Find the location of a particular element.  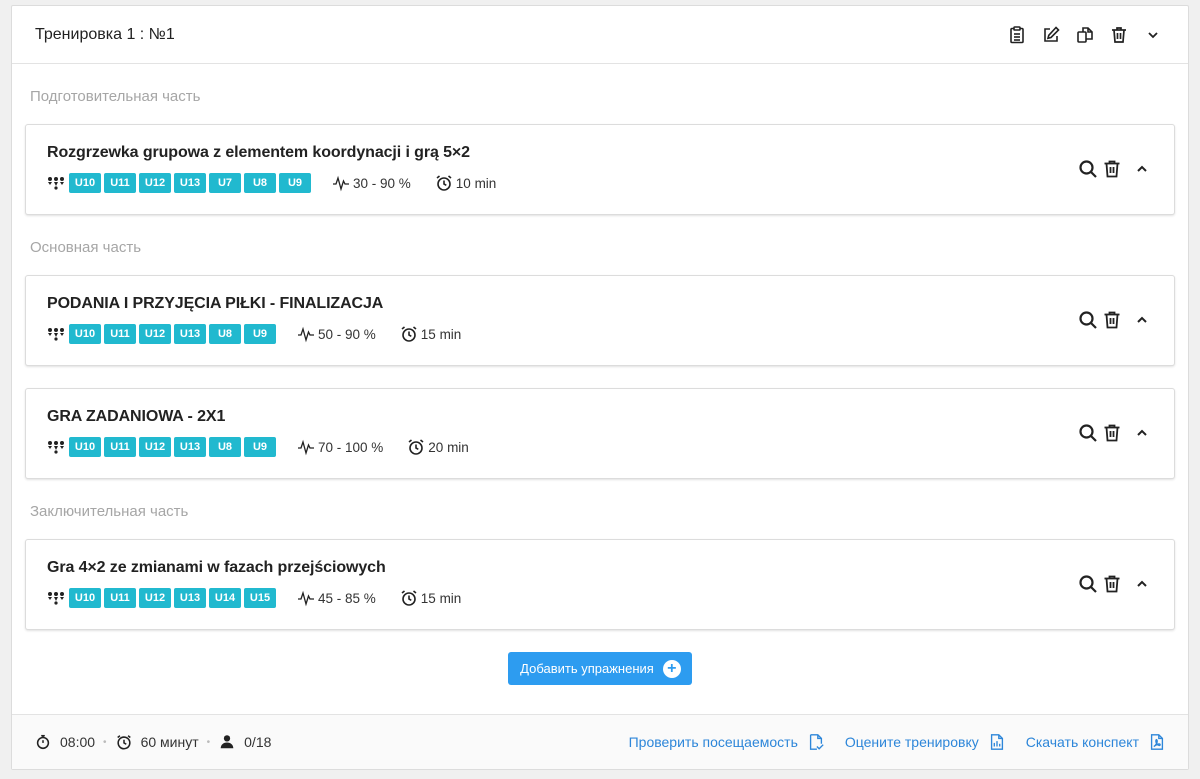

exercise-intensity: 45 - 85 % is located at coordinates (336, 598).